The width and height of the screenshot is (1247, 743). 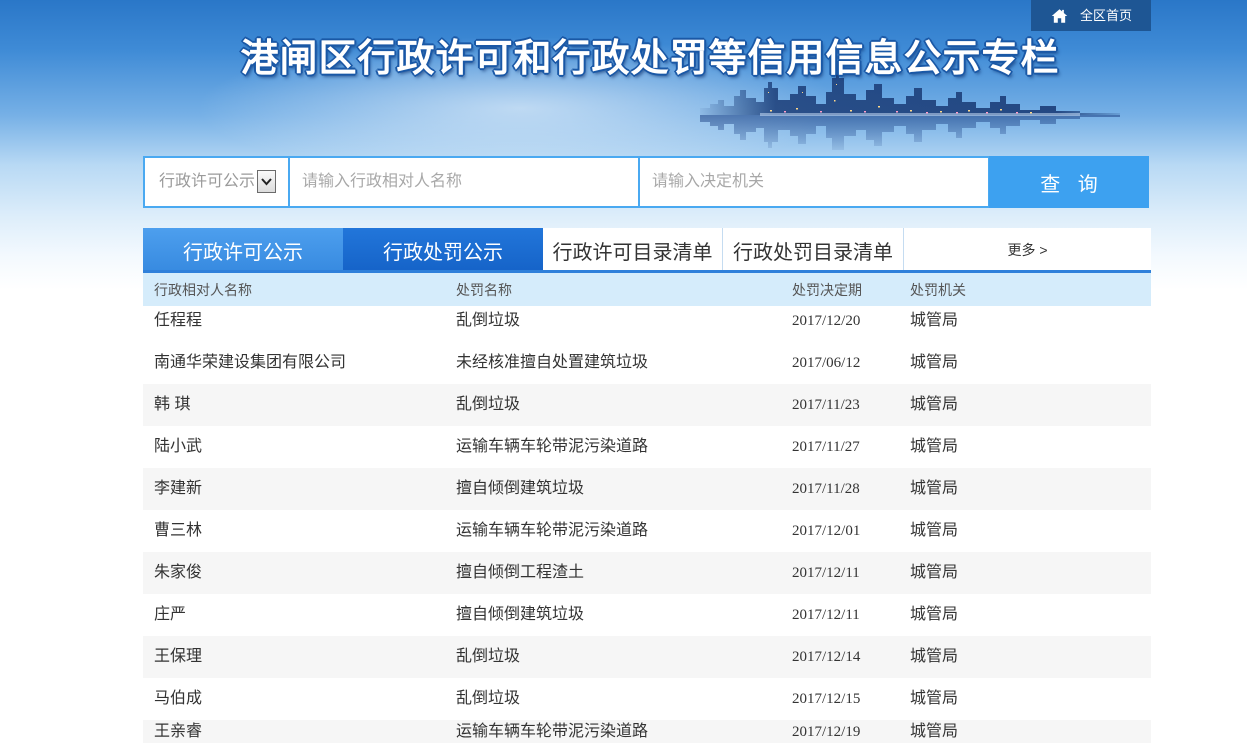 I want to click on chevron-down-icon-shape, so click(x=266, y=182).